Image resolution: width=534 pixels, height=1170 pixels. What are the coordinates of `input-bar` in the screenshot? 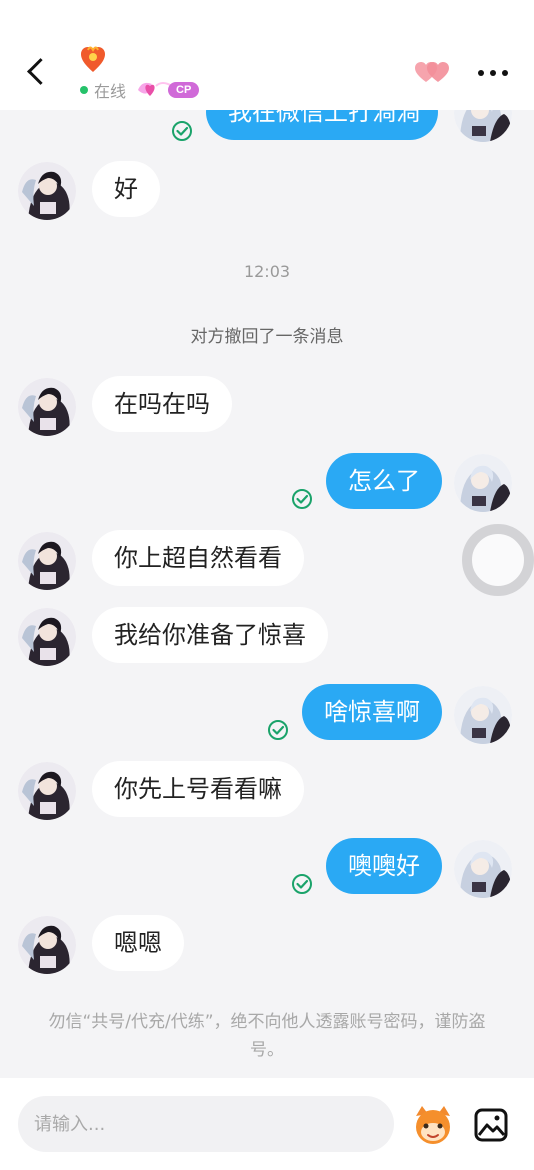 It's located at (267, 1124).